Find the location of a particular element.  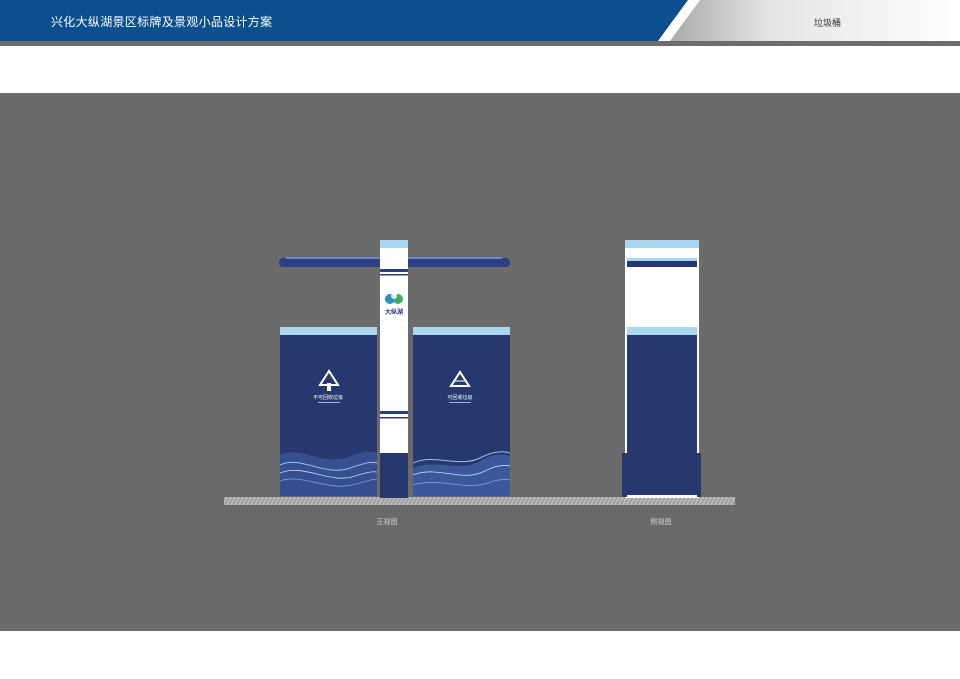

front-view-label: 正视图 is located at coordinates (387, 522).